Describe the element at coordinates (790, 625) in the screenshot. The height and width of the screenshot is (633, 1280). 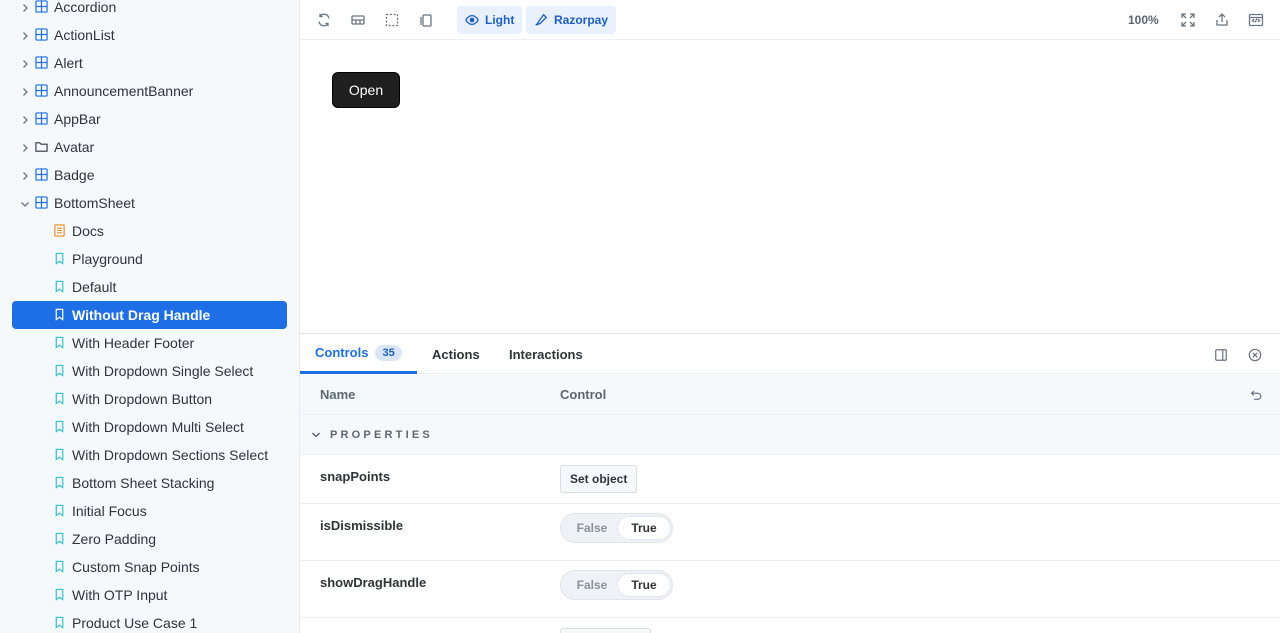
I see `control-row-partial` at that location.